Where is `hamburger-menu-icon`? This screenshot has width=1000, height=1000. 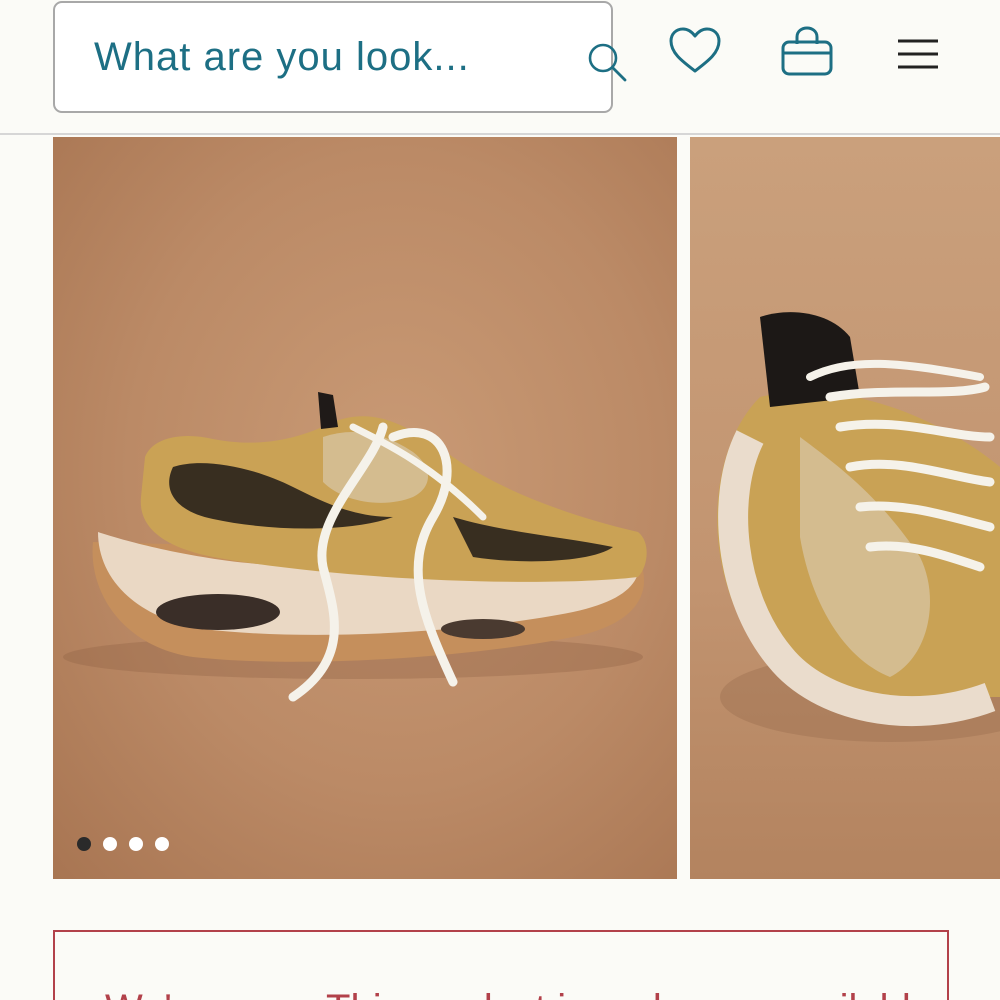
hamburger-menu-icon is located at coordinates (918, 54).